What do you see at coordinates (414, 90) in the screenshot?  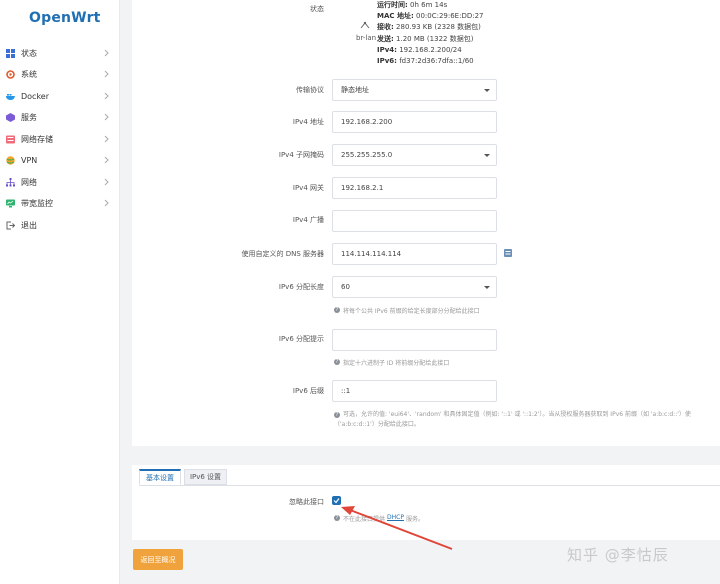 I see `protocol-select: 静态地址` at bounding box center [414, 90].